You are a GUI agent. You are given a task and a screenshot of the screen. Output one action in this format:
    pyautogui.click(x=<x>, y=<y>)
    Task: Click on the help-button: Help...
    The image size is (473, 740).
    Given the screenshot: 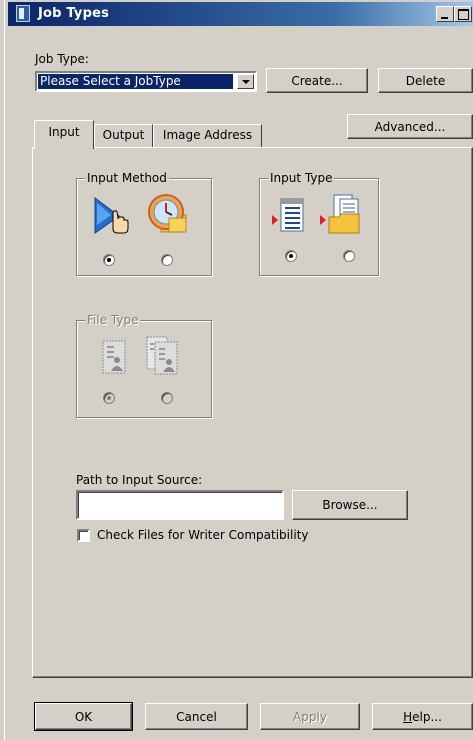 What is the action you would take?
    pyautogui.click(x=422, y=716)
    